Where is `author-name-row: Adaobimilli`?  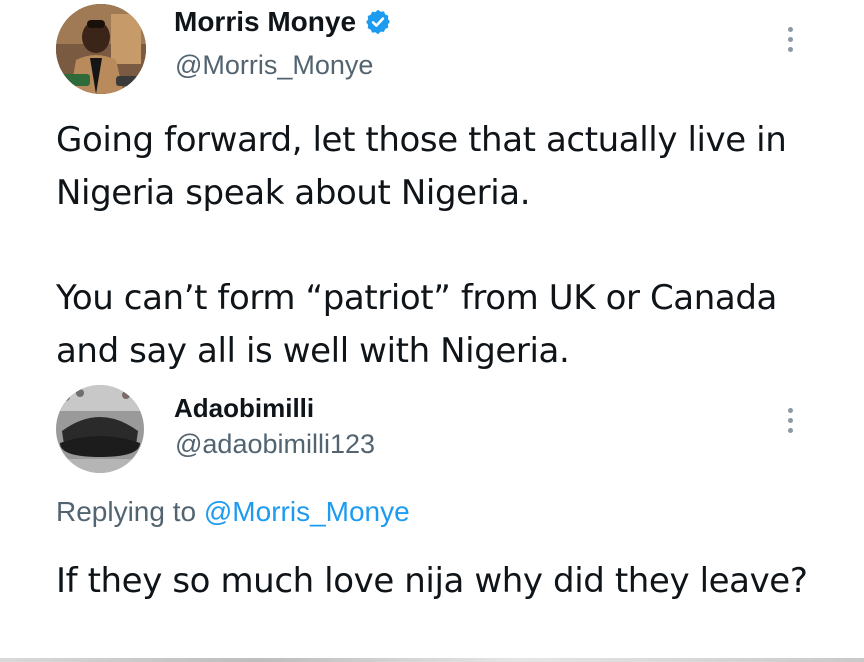
author-name-row: Adaobimilli is located at coordinates (244, 408).